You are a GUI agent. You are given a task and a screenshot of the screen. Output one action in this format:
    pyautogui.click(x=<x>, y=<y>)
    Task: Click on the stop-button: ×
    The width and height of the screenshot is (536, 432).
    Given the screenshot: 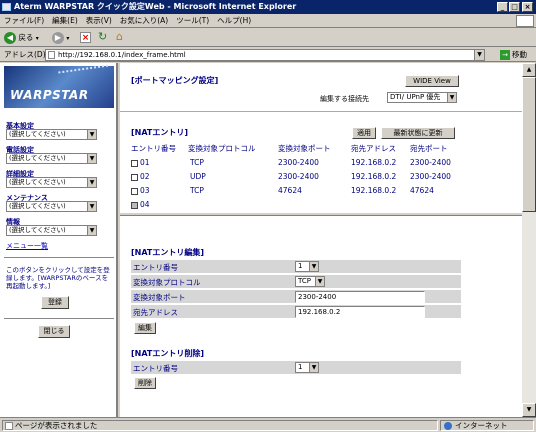 What is the action you would take?
    pyautogui.click(x=85, y=38)
    